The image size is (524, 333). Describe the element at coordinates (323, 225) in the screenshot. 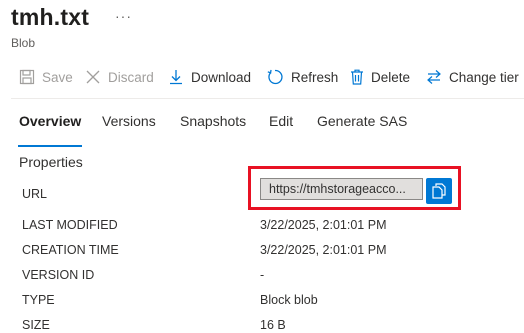

I see `last-modified-value: 3/22/2025, 2:01:01 PM` at that location.